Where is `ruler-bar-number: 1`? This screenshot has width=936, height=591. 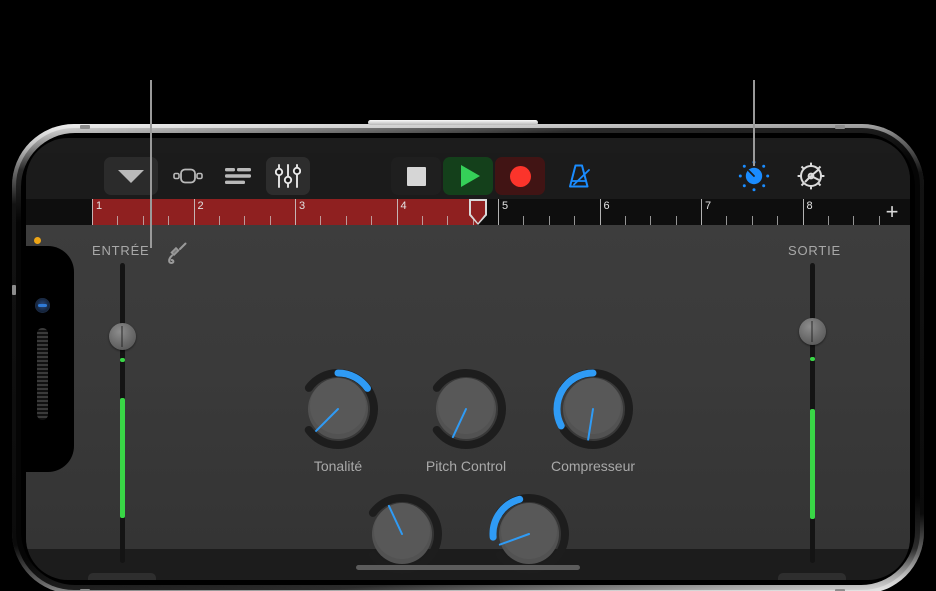 ruler-bar-number: 1 is located at coordinates (99, 206).